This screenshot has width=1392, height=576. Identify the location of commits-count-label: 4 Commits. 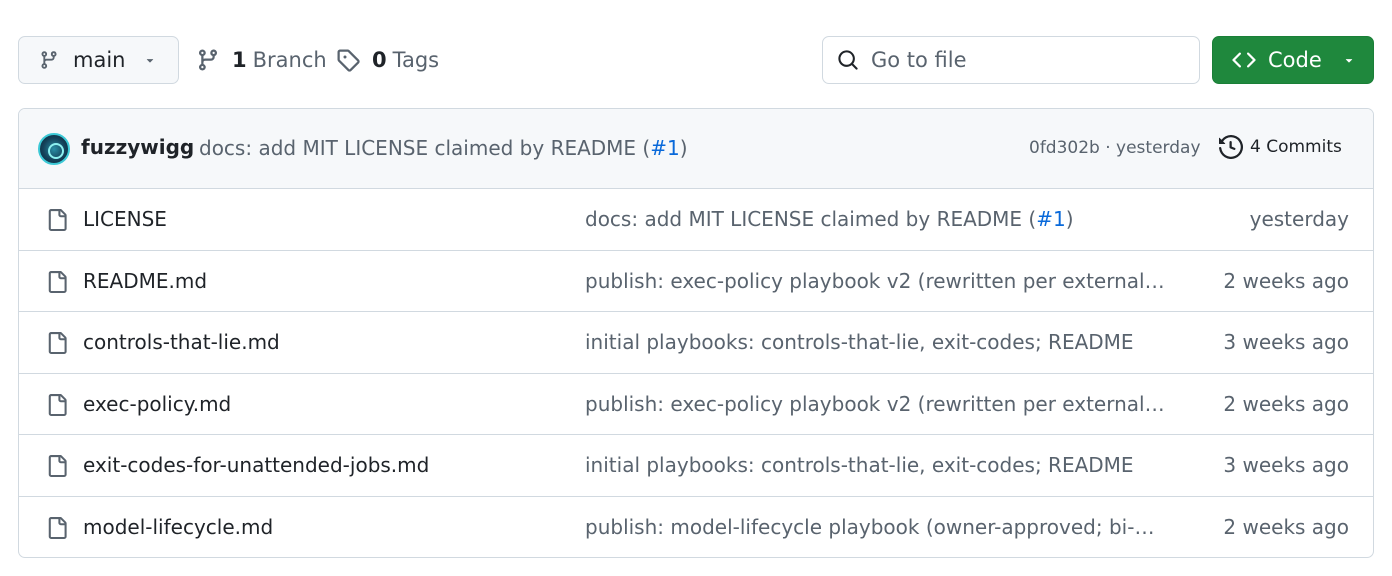
(1296, 147).